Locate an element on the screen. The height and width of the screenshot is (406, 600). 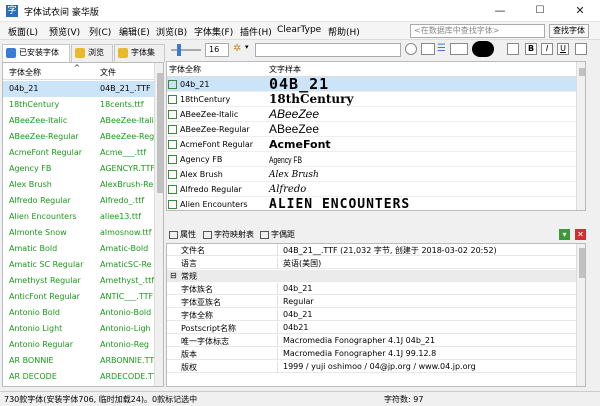
tab-installed-fonts: 已安装字体 is located at coordinates (36, 53).